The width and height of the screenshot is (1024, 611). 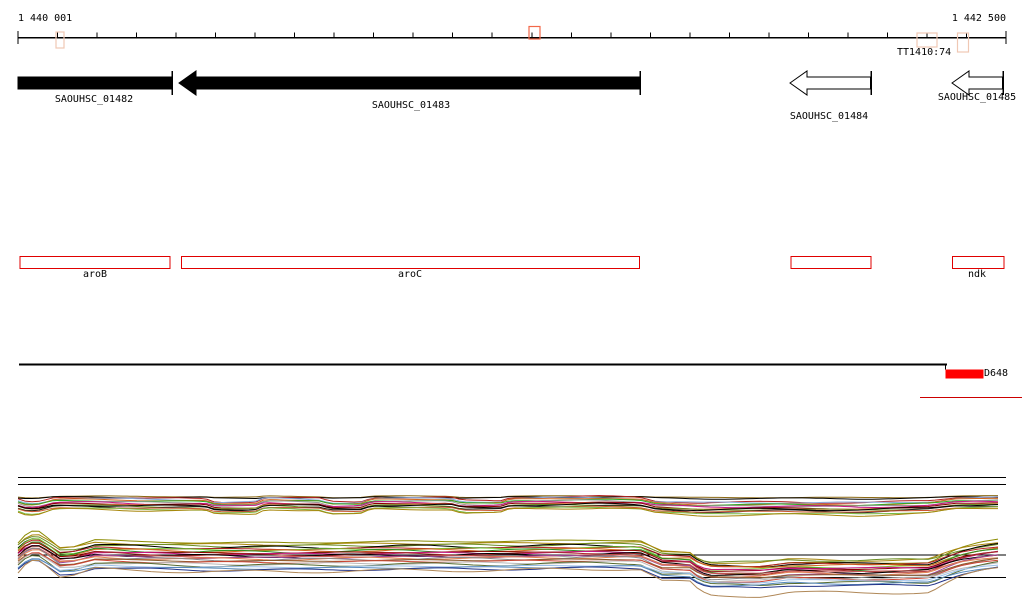 What do you see at coordinates (996, 373) in the screenshot?
I see `track-red-box-label: D648` at bounding box center [996, 373].